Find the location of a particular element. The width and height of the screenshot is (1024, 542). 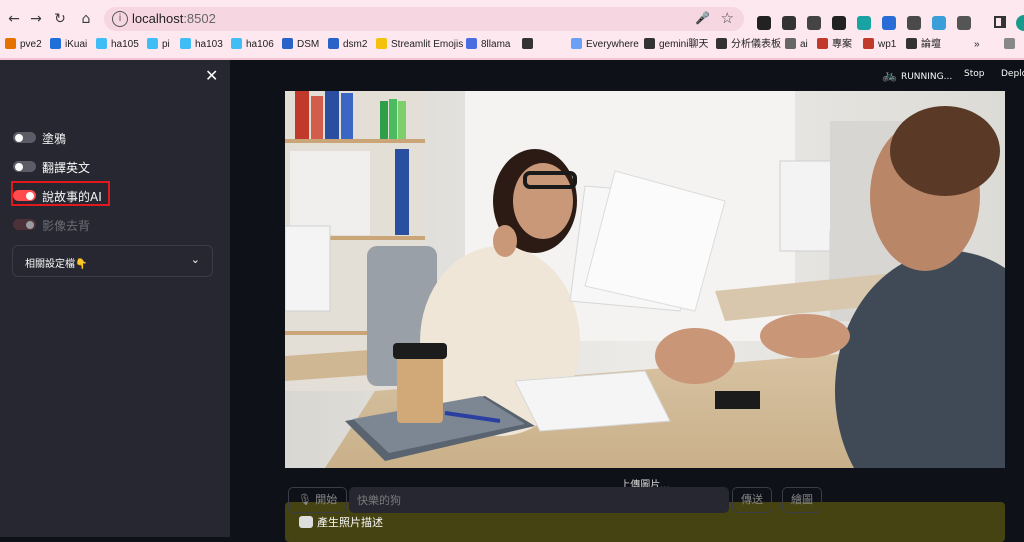

bookmark-item: 分析儀表板 is located at coordinates (748, 45).